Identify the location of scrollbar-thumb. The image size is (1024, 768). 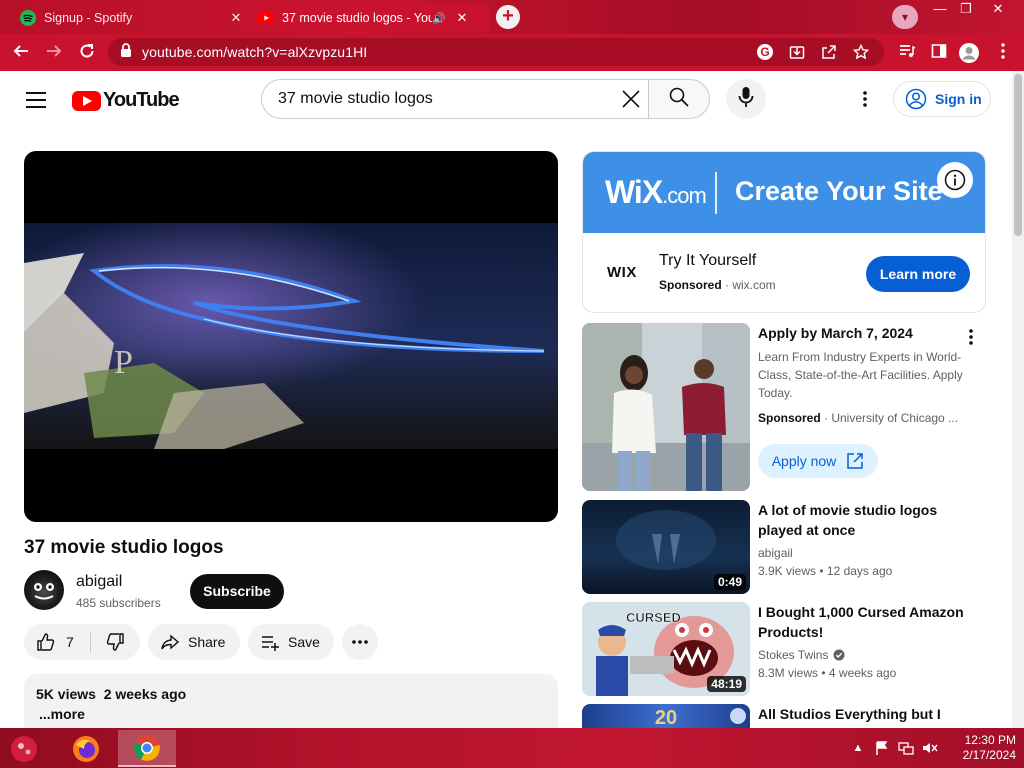
(1018, 155).